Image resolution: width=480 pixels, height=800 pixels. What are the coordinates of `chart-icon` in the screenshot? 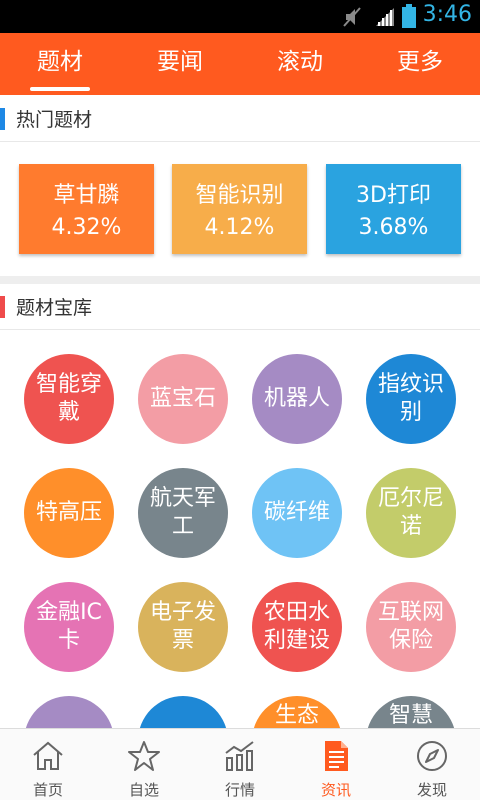 It's located at (239, 756).